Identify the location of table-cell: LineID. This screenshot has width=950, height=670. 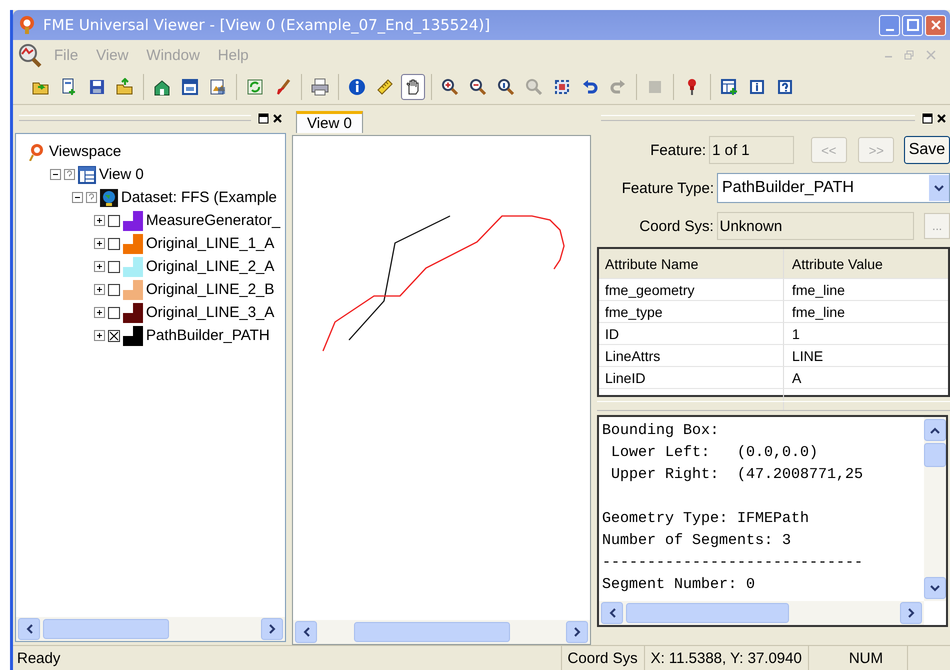
(691, 377).